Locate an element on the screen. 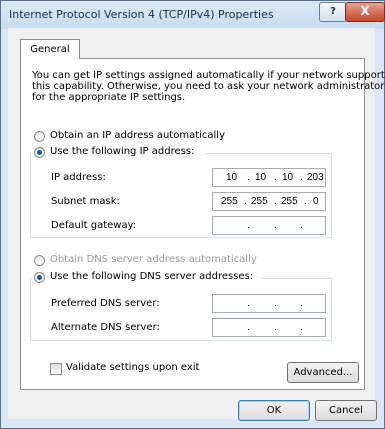  ip-address-field: 10 . 10 . 10 . 203 is located at coordinates (269, 177).